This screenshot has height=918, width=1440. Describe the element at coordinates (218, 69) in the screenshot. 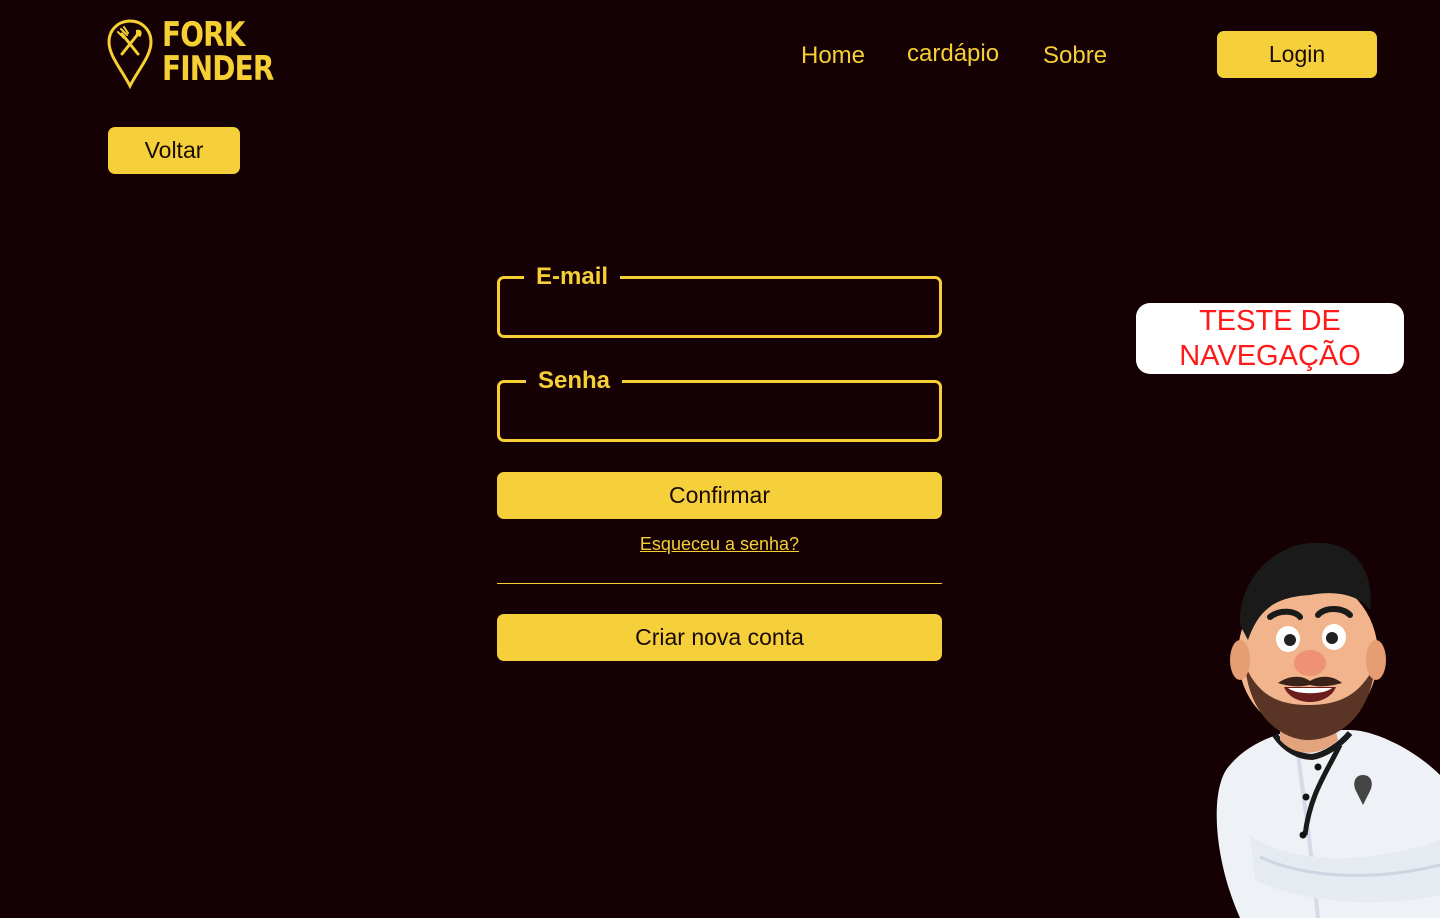

I see `brand-line2: FINDER` at that location.